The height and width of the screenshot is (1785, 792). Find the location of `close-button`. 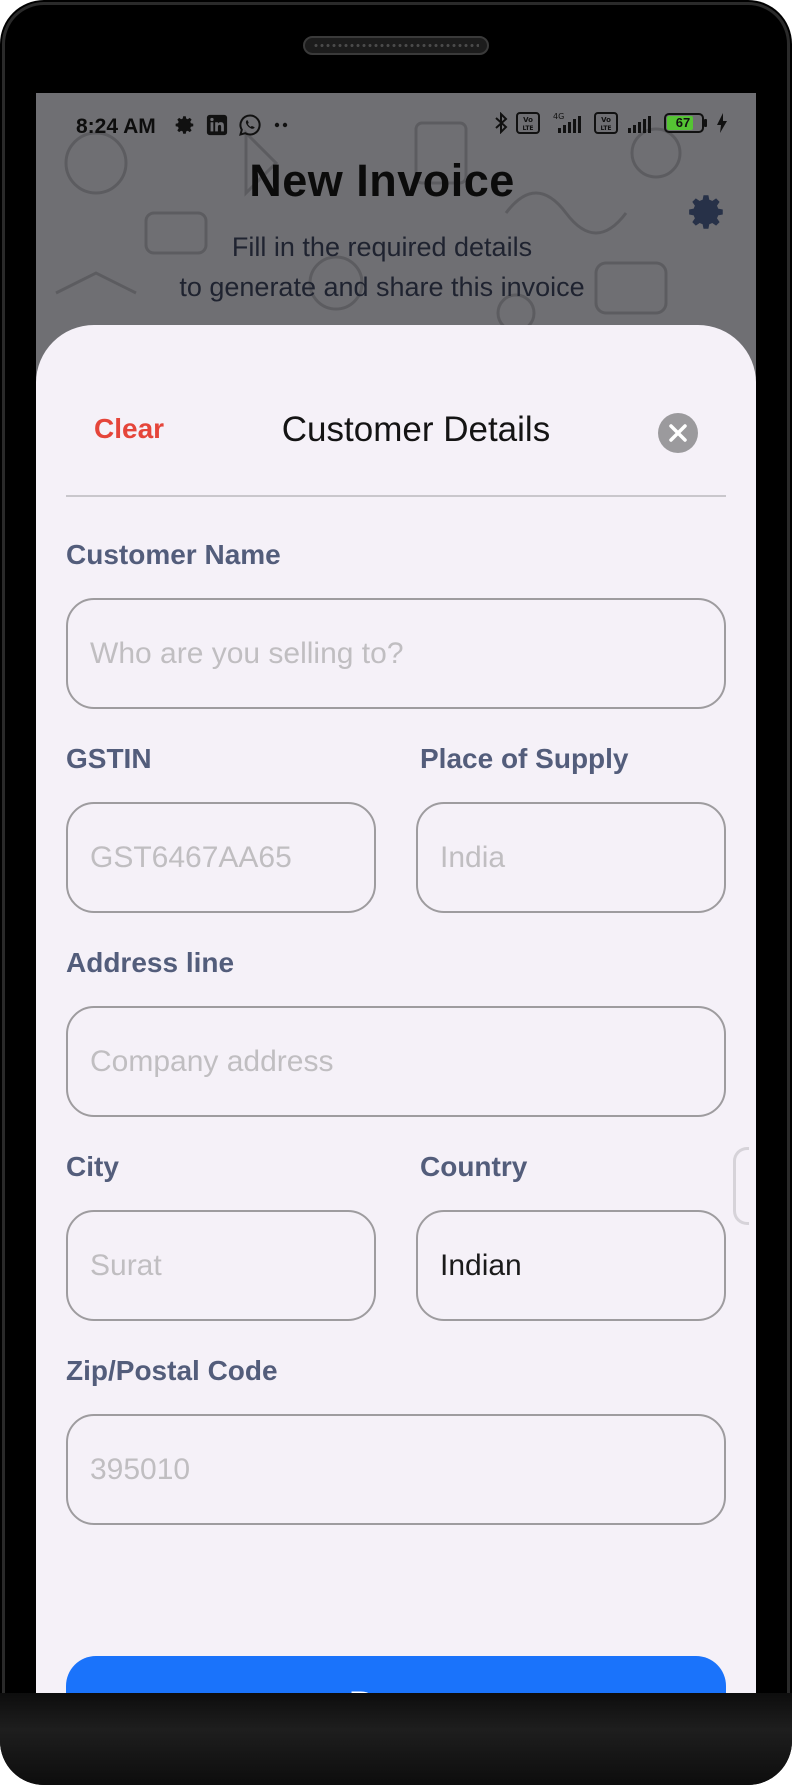

close-button is located at coordinates (678, 433).